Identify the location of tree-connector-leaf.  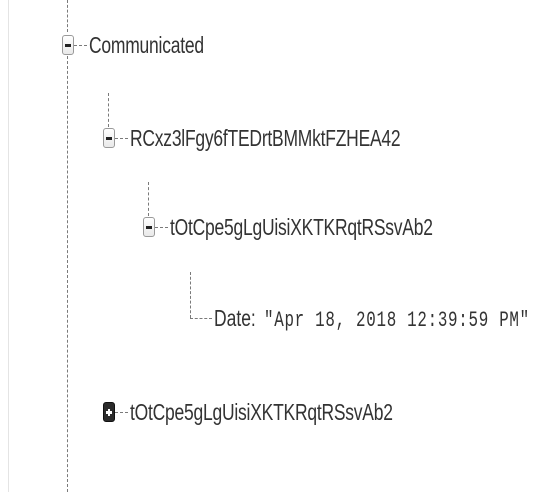
(190, 295).